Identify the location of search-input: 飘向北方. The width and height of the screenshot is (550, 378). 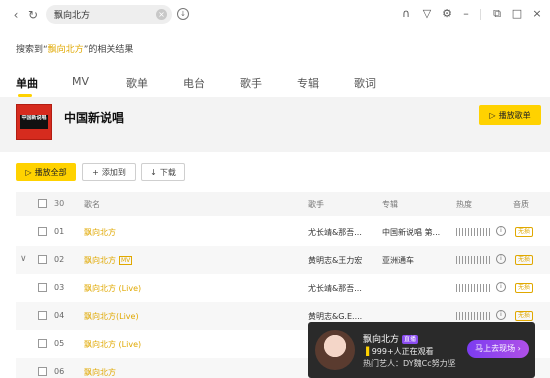
(72, 14).